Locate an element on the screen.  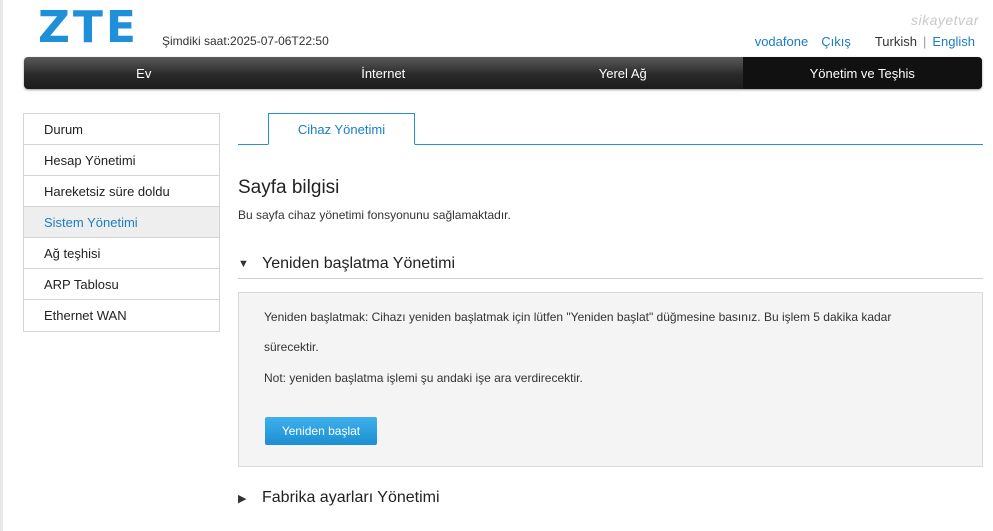
current-time: Şimdiki saat:2025-07-06T22:50 is located at coordinates (245, 41).